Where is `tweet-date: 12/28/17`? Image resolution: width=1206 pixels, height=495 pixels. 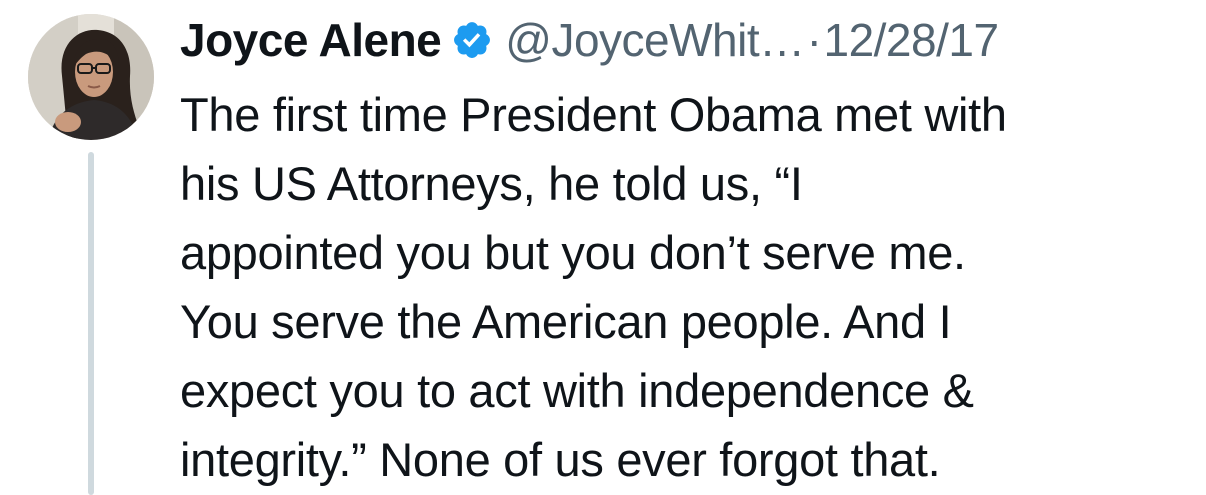 tweet-date: 12/28/17 is located at coordinates (911, 40).